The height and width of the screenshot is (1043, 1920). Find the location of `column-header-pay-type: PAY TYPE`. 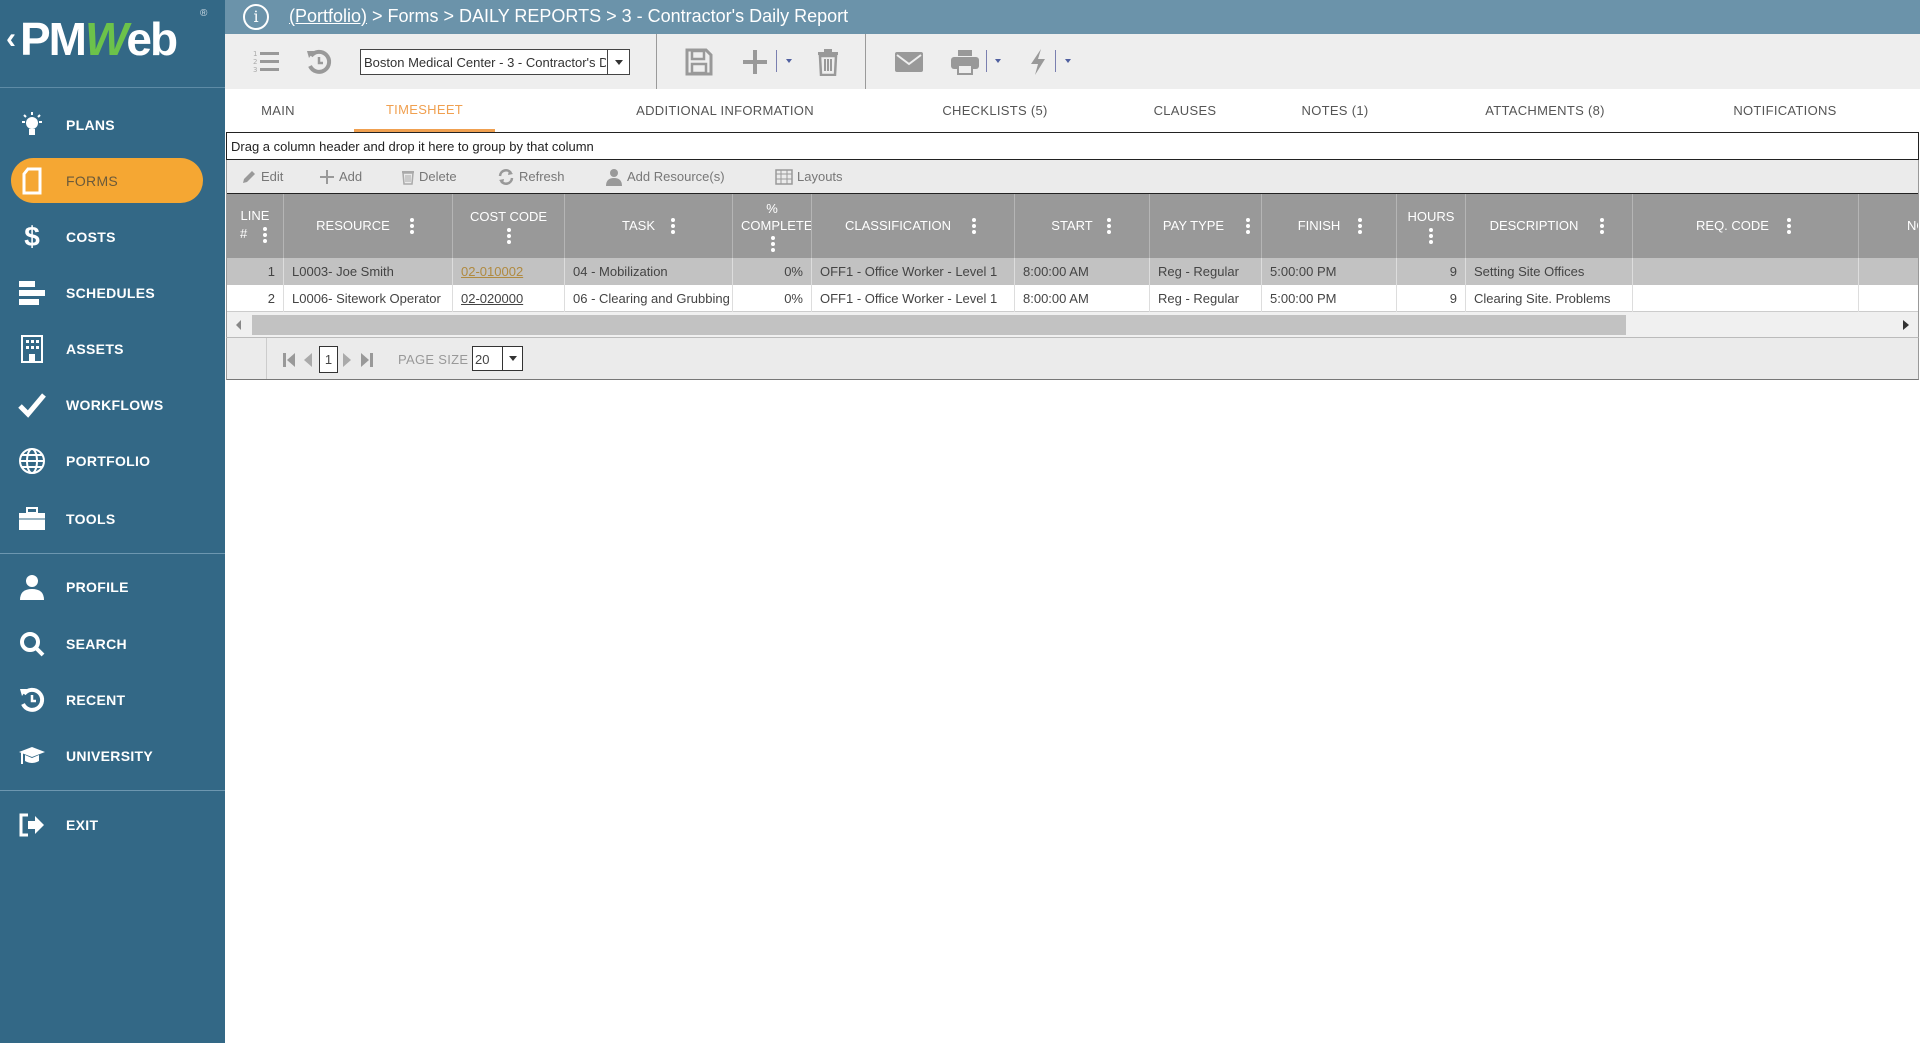

column-header-pay-type: PAY TYPE is located at coordinates (1206, 226).